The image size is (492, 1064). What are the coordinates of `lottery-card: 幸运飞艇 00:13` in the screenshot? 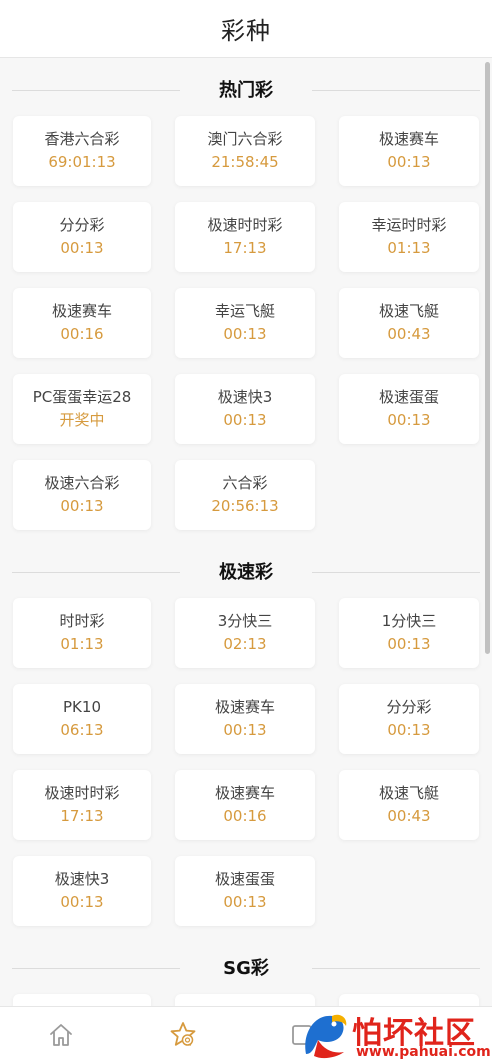 It's located at (245, 323).